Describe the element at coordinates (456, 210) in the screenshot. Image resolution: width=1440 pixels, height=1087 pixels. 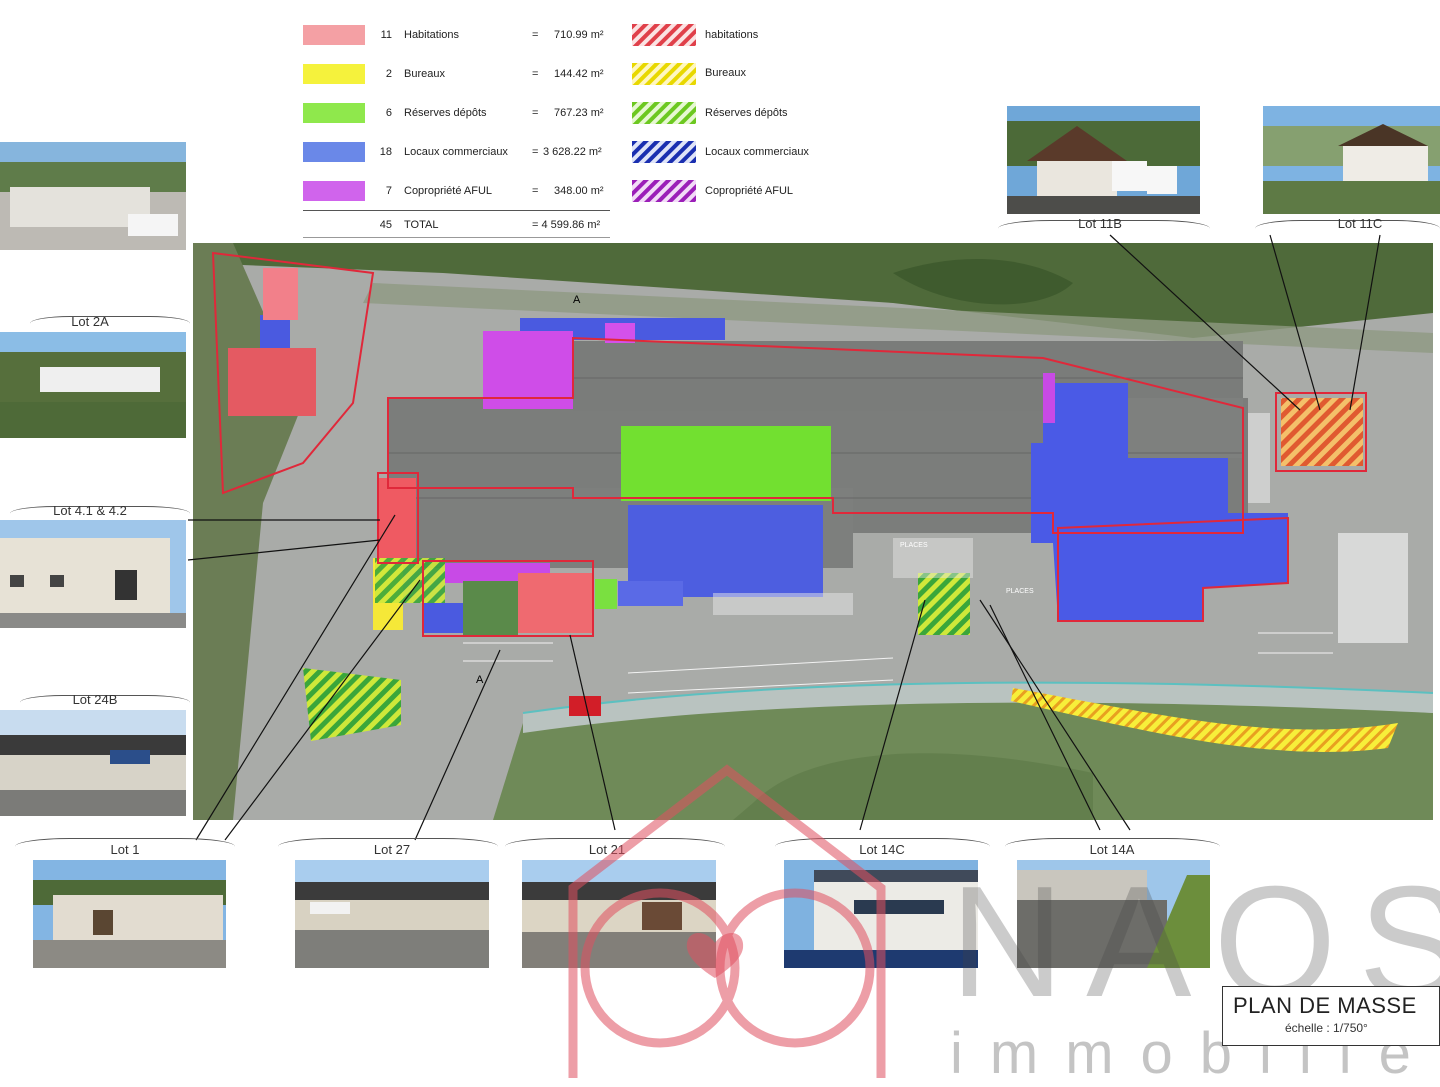
I see `legend-total-divider` at that location.